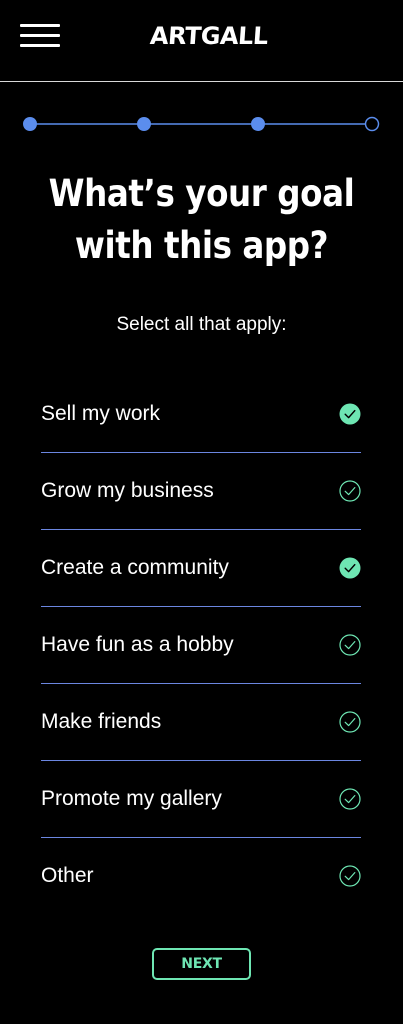 The image size is (403, 1024). Describe the element at coordinates (201, 324) in the screenshot. I see `instruction-text: Select all that apply:` at that location.